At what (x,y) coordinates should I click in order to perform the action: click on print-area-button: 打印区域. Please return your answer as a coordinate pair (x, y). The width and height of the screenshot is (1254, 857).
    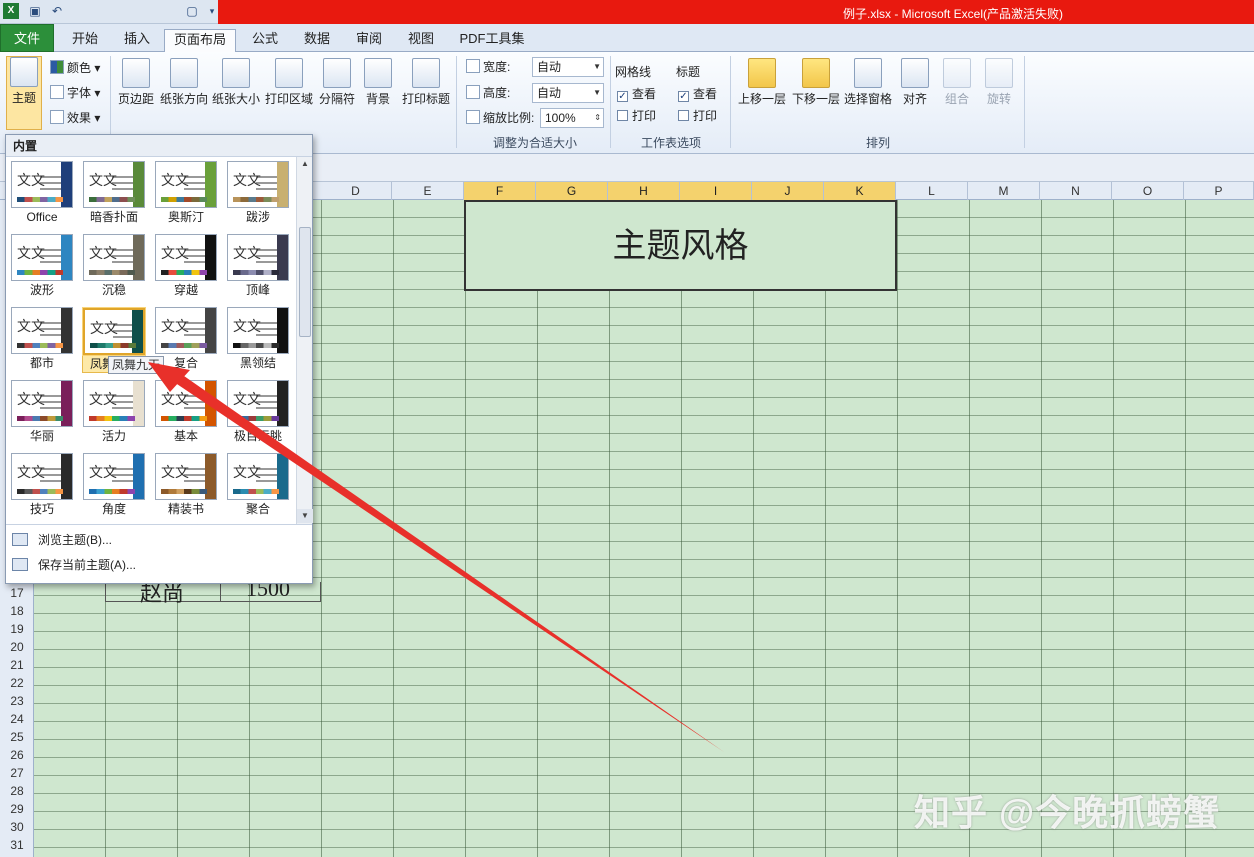
    Looking at the image, I should click on (289, 82).